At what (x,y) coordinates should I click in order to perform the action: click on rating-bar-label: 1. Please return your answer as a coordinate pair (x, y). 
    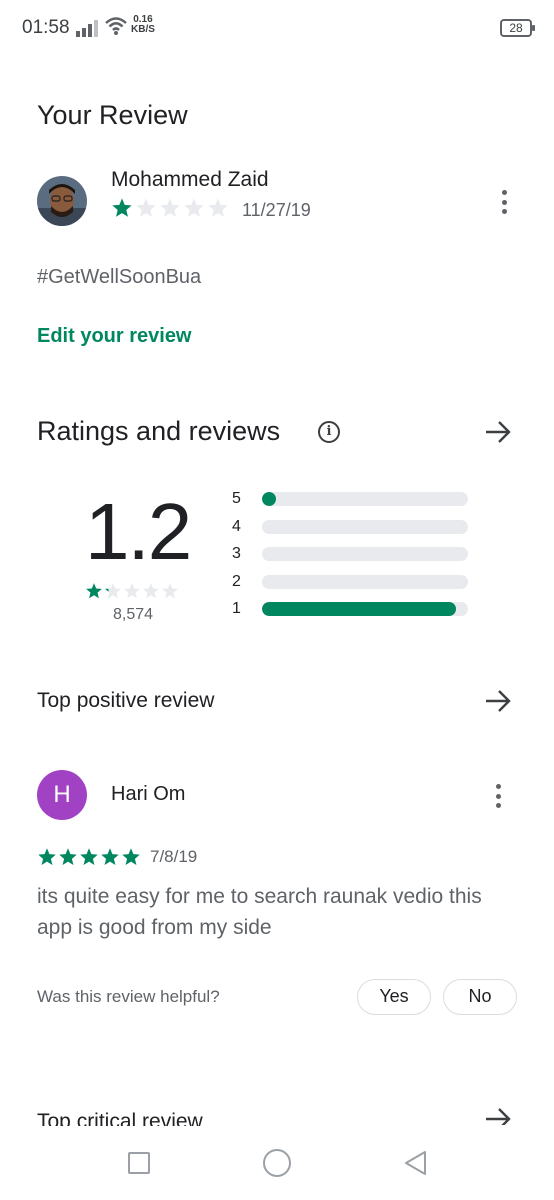
    Looking at the image, I should click on (236, 608).